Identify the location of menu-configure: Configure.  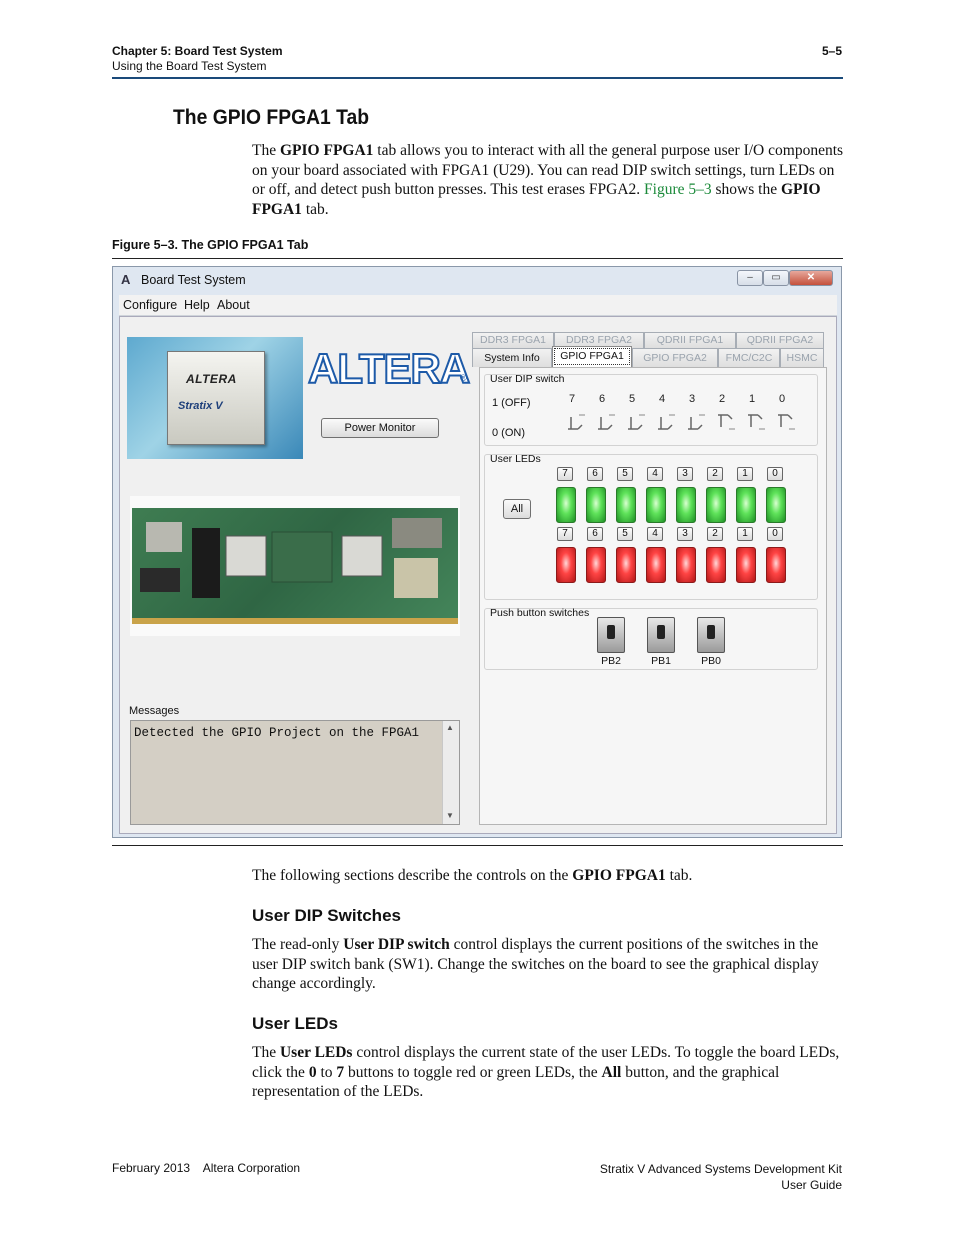
(150, 305).